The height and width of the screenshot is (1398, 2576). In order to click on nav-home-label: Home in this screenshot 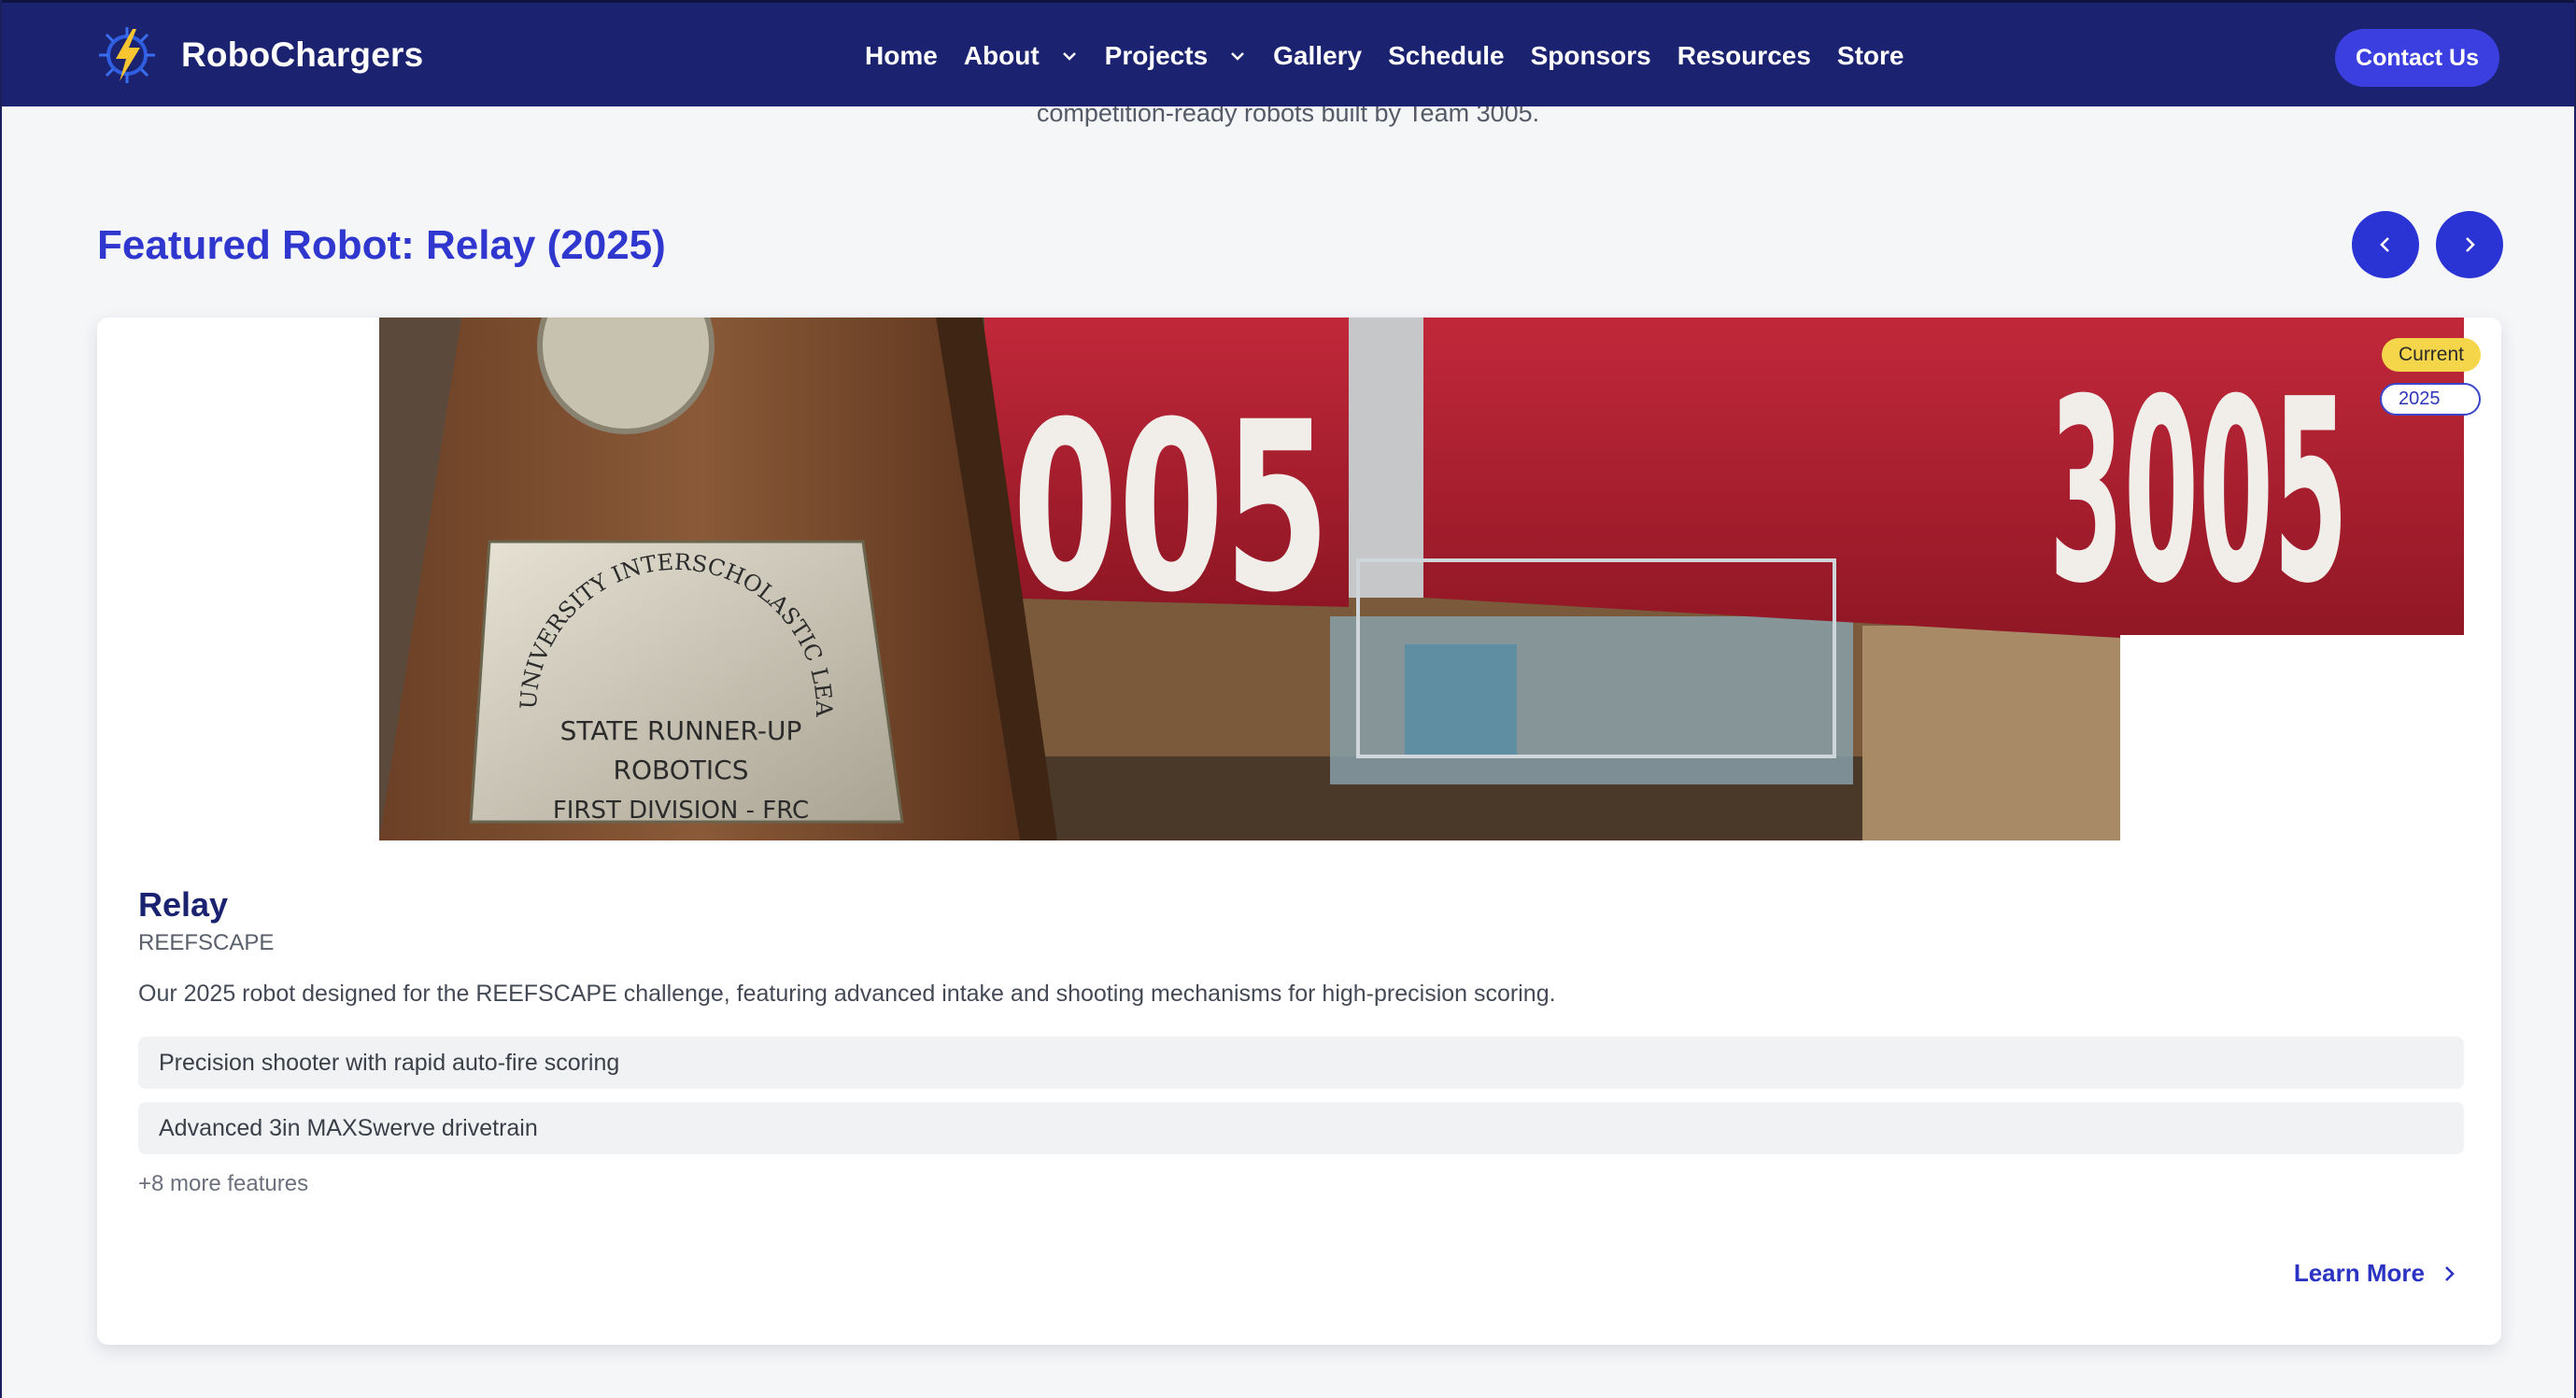, I will do `click(901, 55)`.